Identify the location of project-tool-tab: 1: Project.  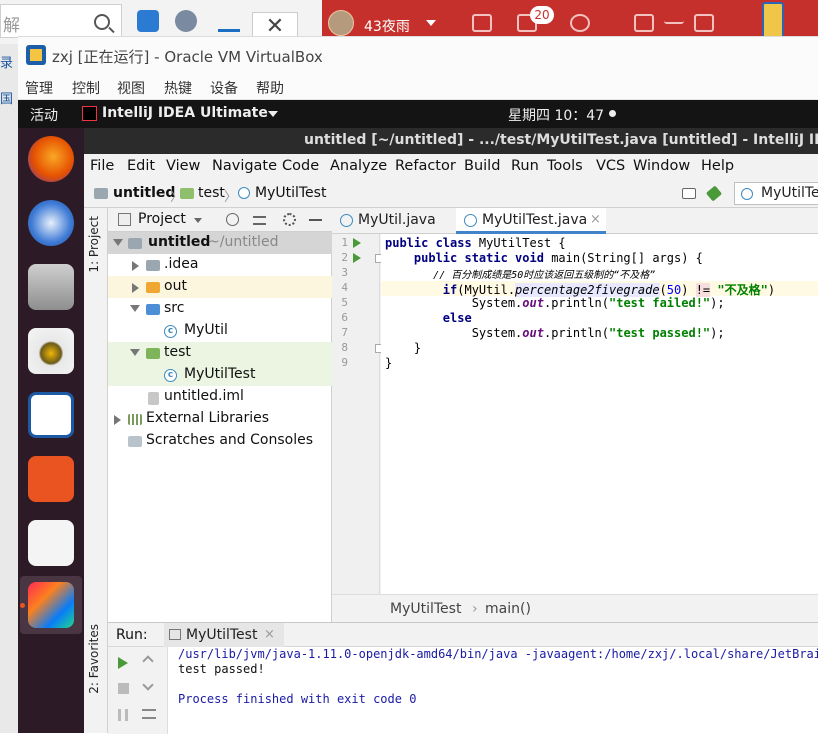
(94, 244).